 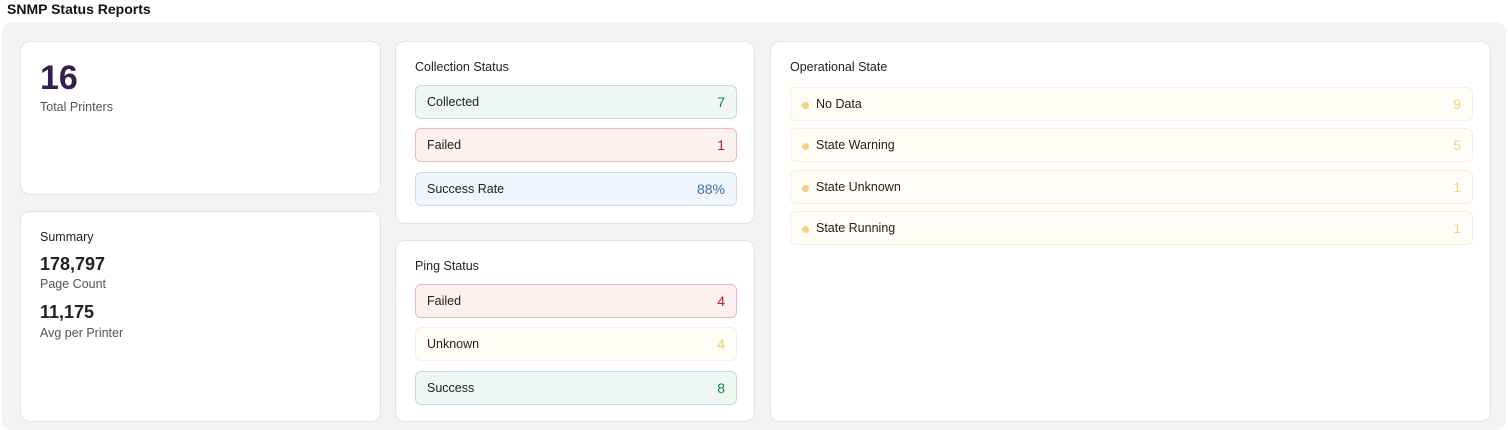 What do you see at coordinates (839, 67) in the screenshot?
I see `operational-state-title: Operational State` at bounding box center [839, 67].